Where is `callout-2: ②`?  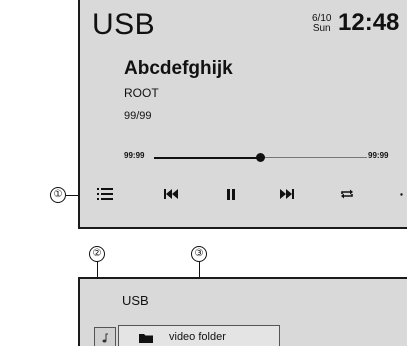 callout-2: ② is located at coordinates (97, 254).